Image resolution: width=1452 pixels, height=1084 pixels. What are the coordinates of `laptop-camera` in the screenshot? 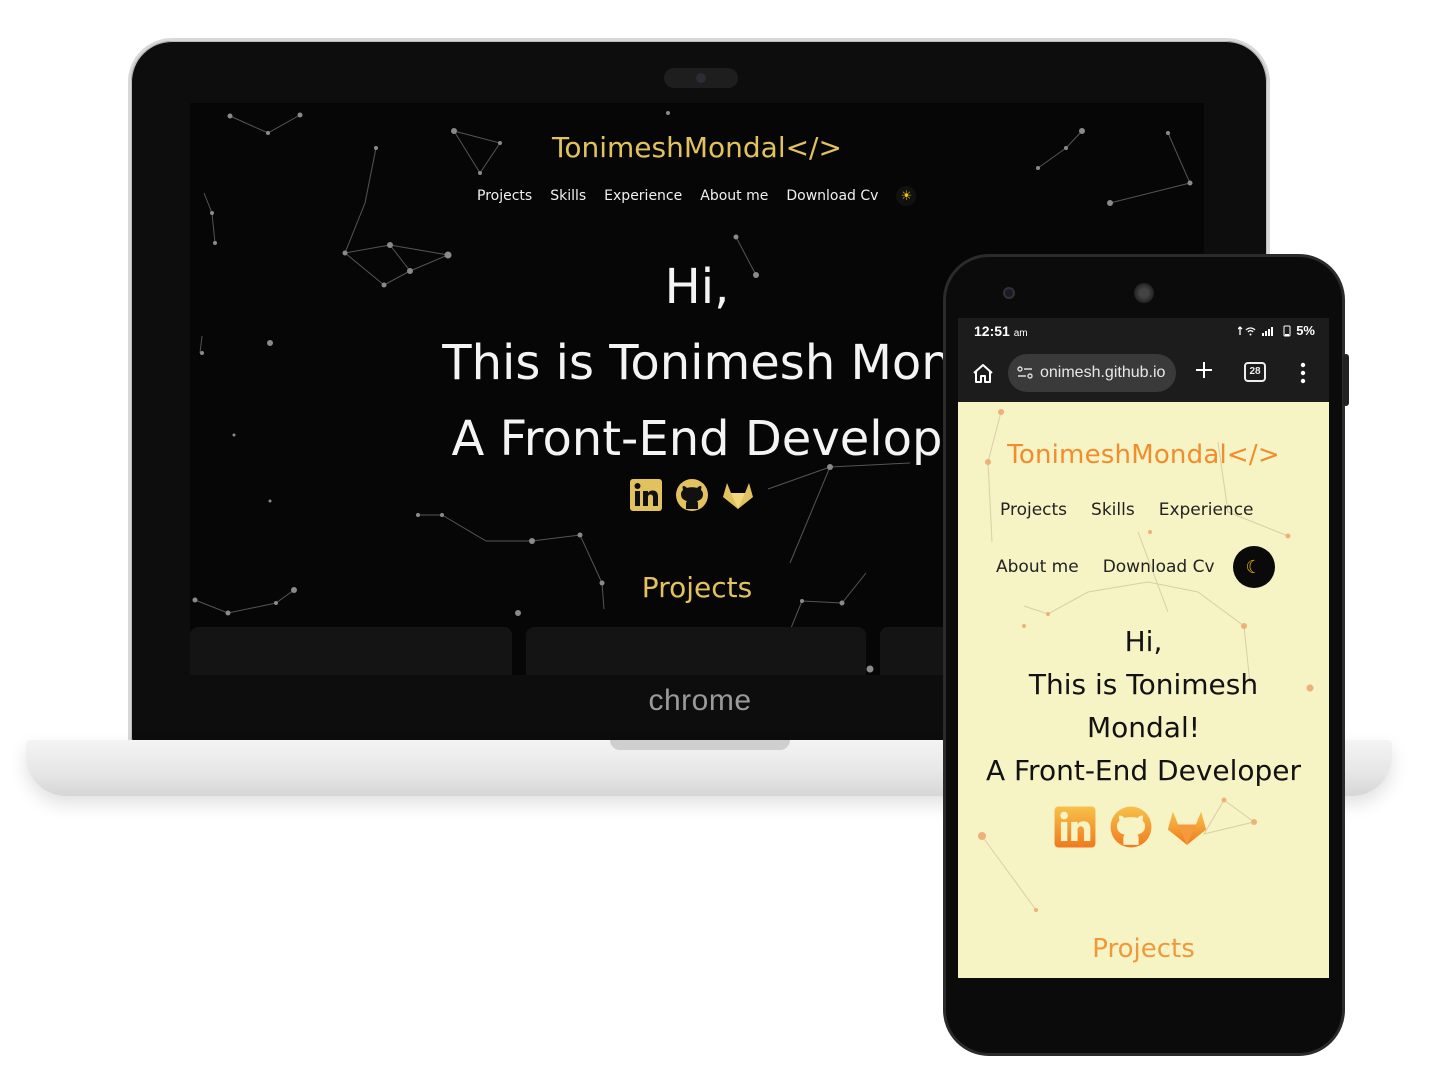 It's located at (701, 78).